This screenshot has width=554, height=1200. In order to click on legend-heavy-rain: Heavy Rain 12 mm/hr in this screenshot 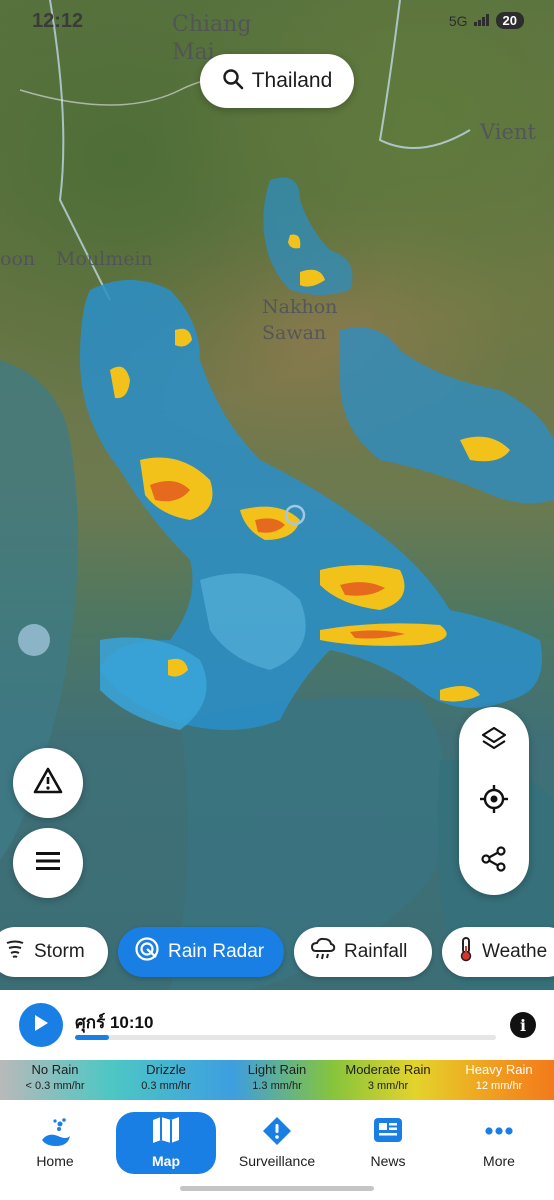, I will do `click(499, 1077)`.